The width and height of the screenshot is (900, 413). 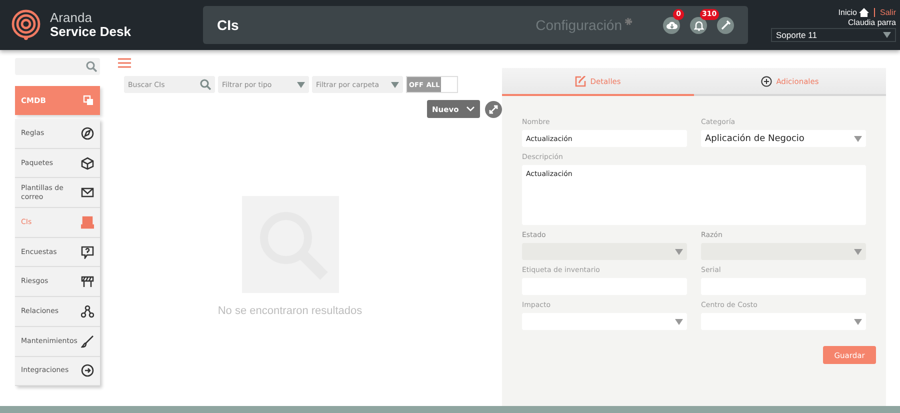 I want to click on home-icon, so click(x=863, y=12).